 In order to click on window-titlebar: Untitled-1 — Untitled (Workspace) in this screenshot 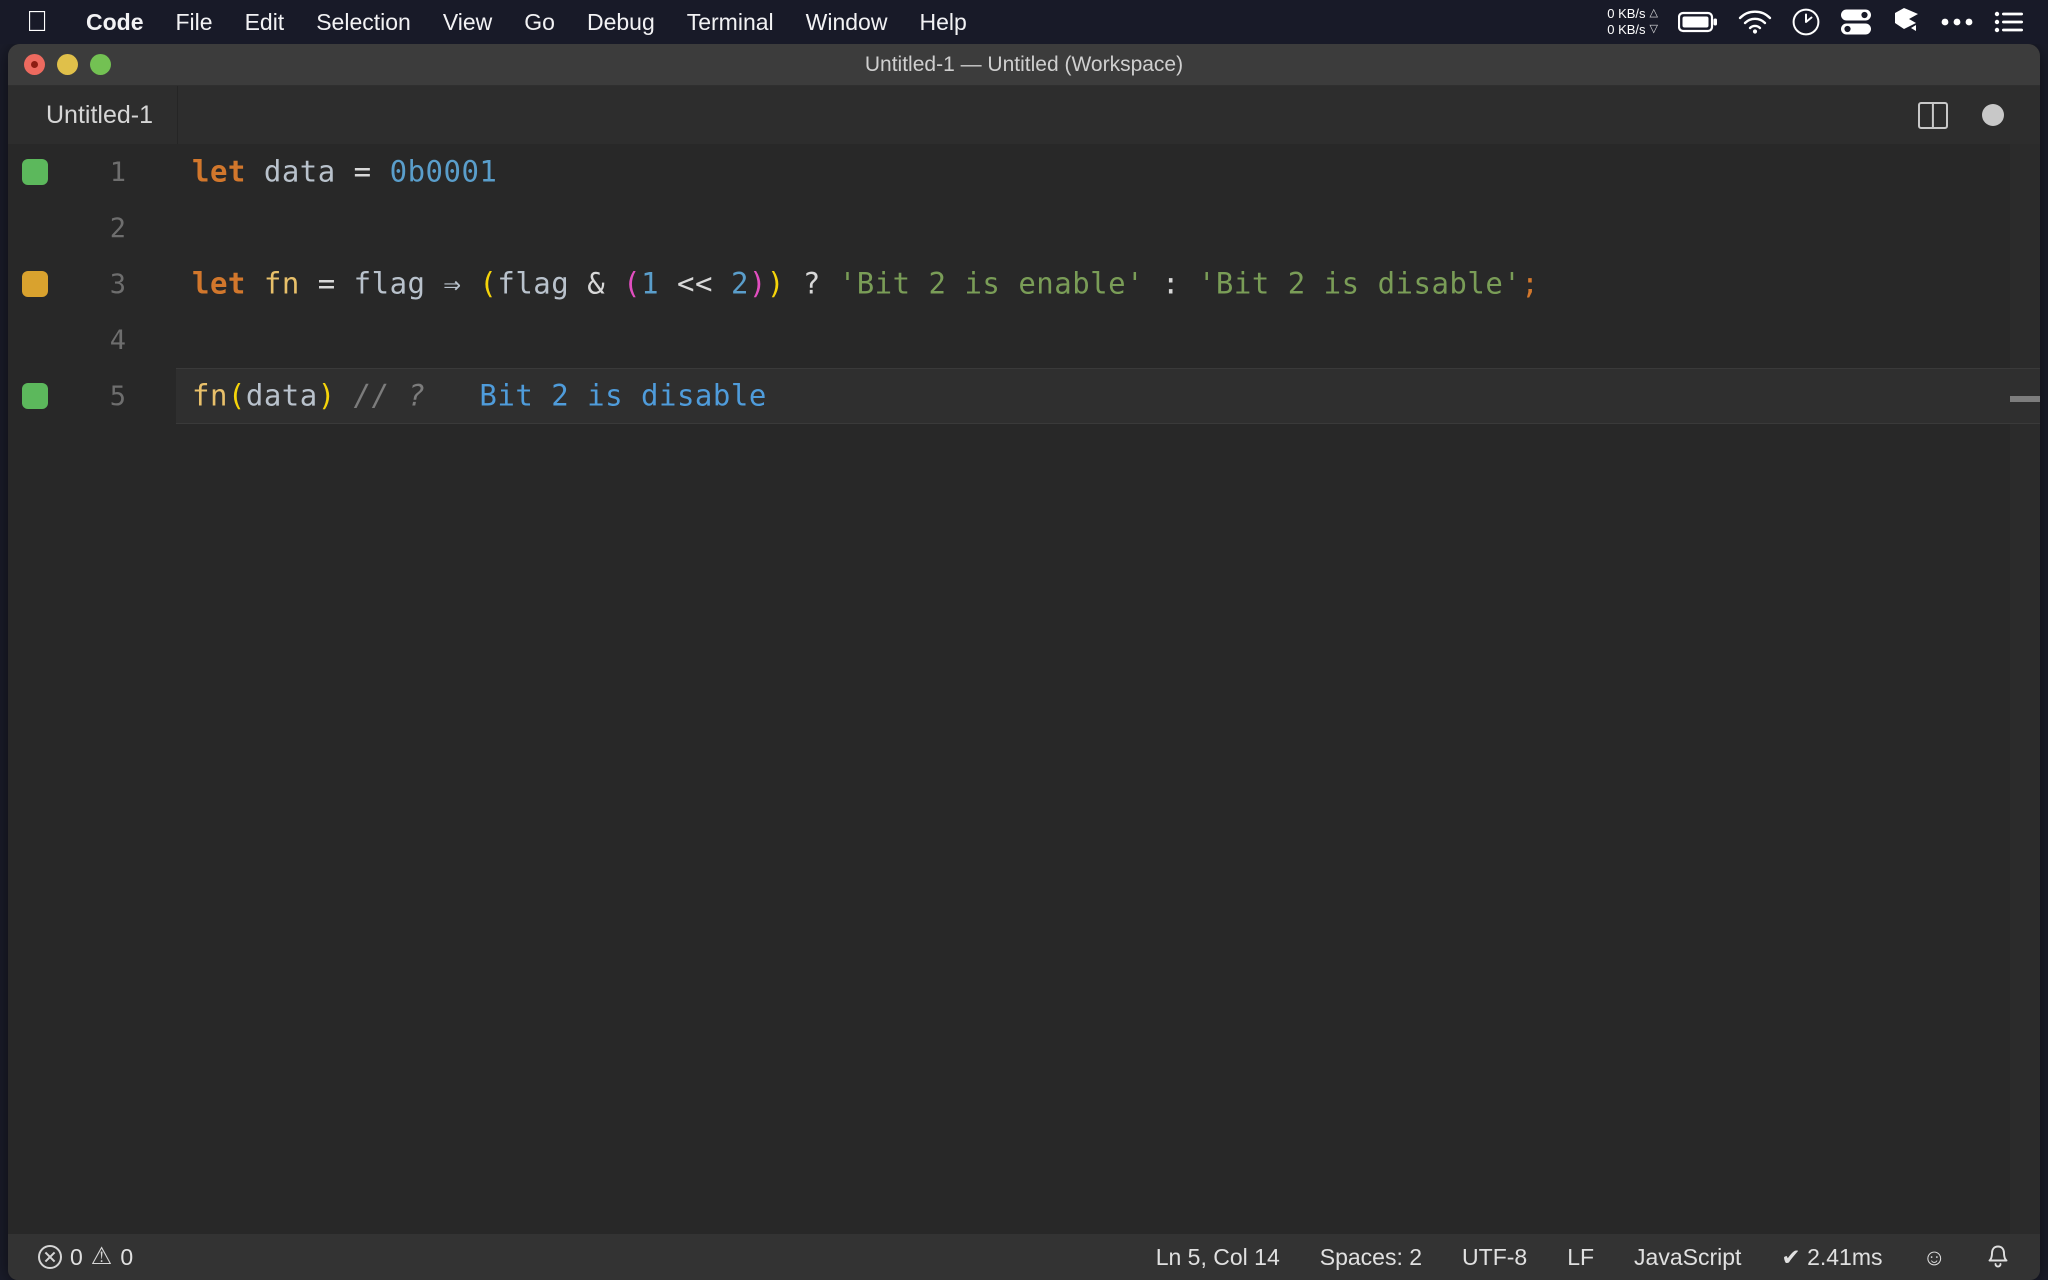, I will do `click(1024, 65)`.